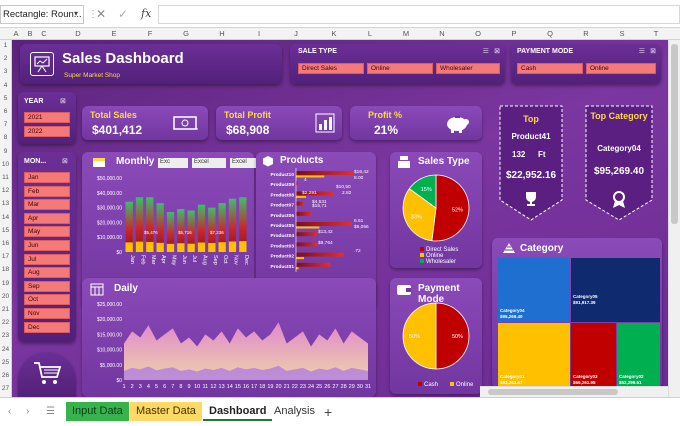 This screenshot has height=426, width=680. I want to click on data-label: $5,476, so click(151, 232).